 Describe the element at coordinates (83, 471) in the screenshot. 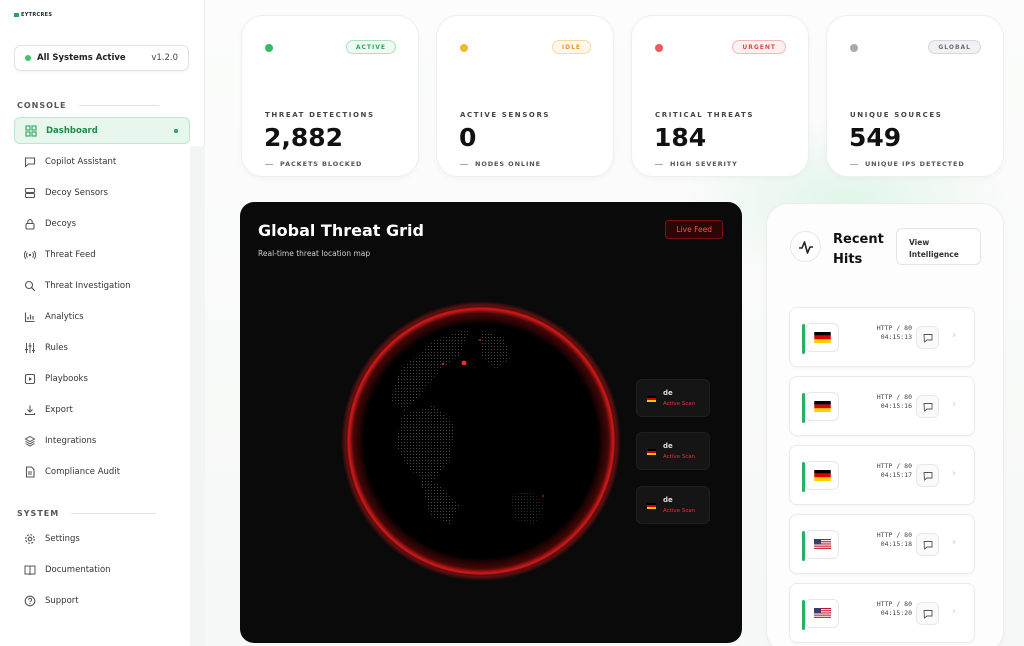

I see `sidebar-item-label: Compliance Audit` at that location.